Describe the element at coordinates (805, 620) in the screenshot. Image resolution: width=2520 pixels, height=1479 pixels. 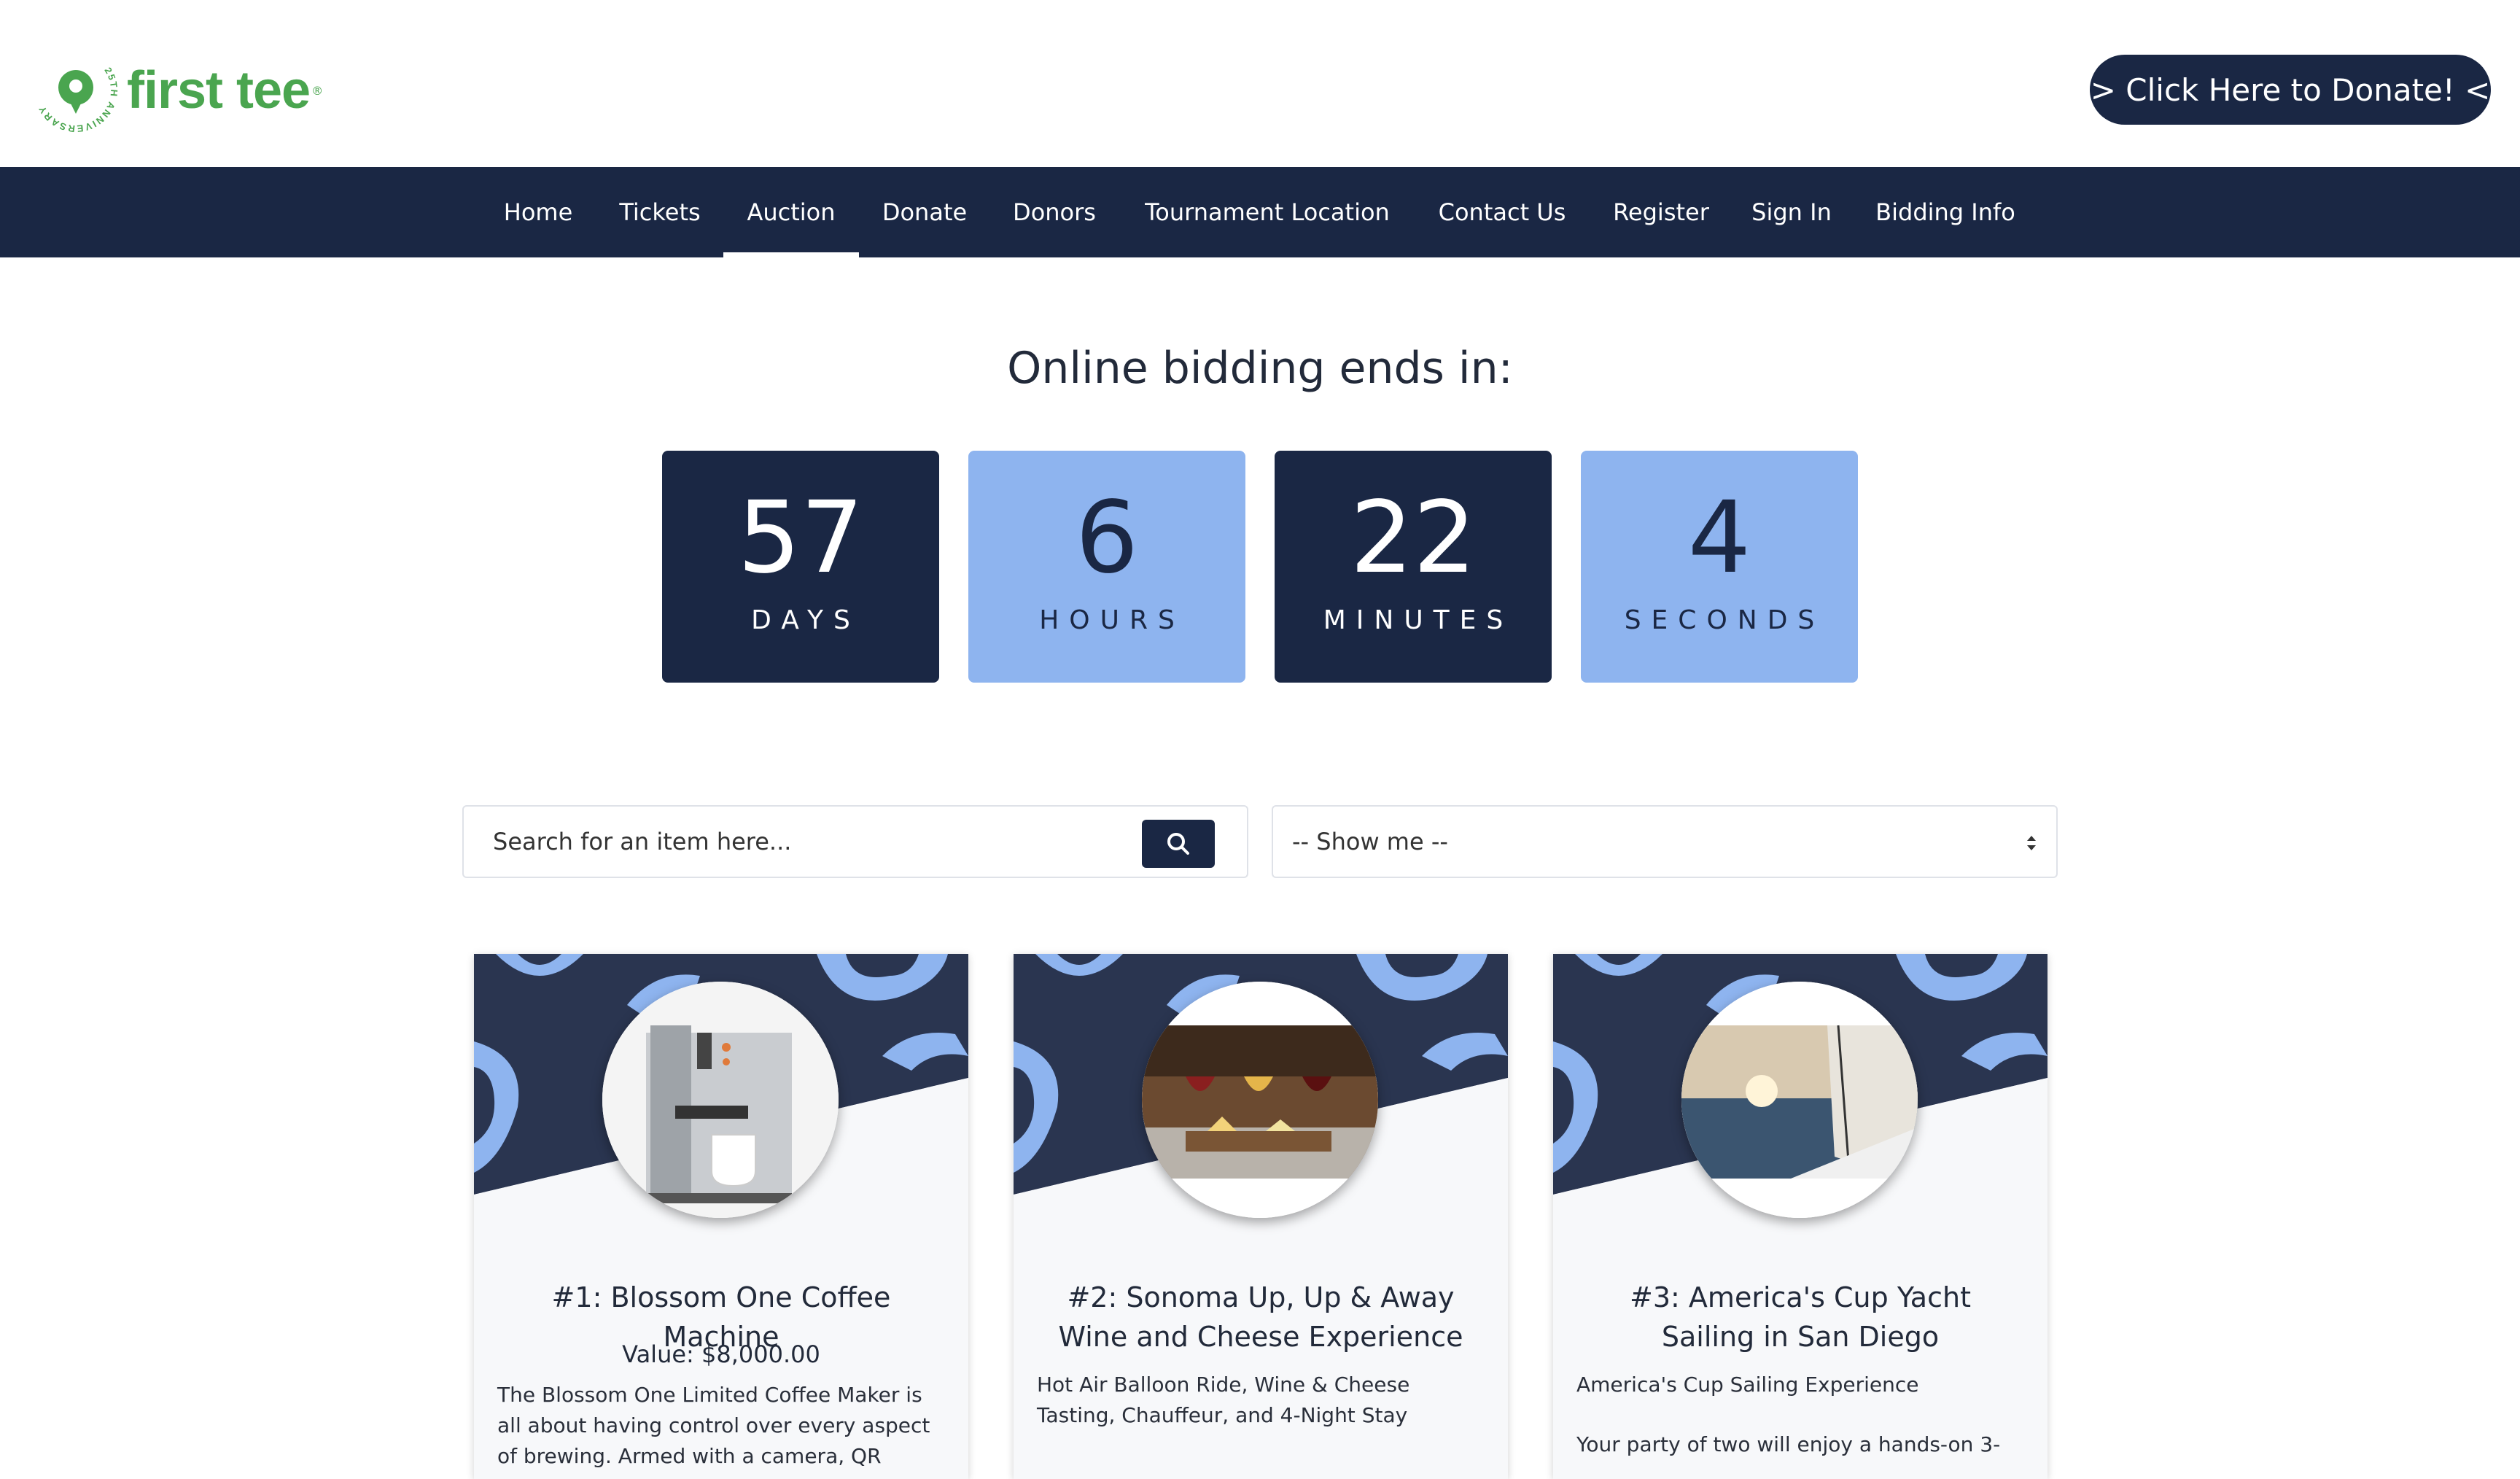
I see `days-label: DAYS` at that location.